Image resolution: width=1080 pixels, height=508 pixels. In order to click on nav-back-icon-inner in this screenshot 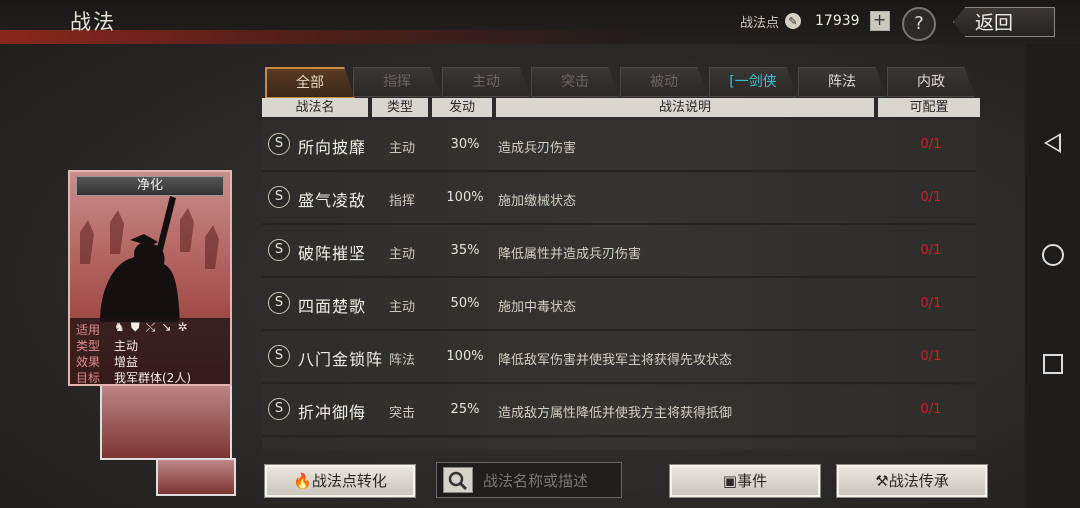, I will do `click(1053, 143)`.